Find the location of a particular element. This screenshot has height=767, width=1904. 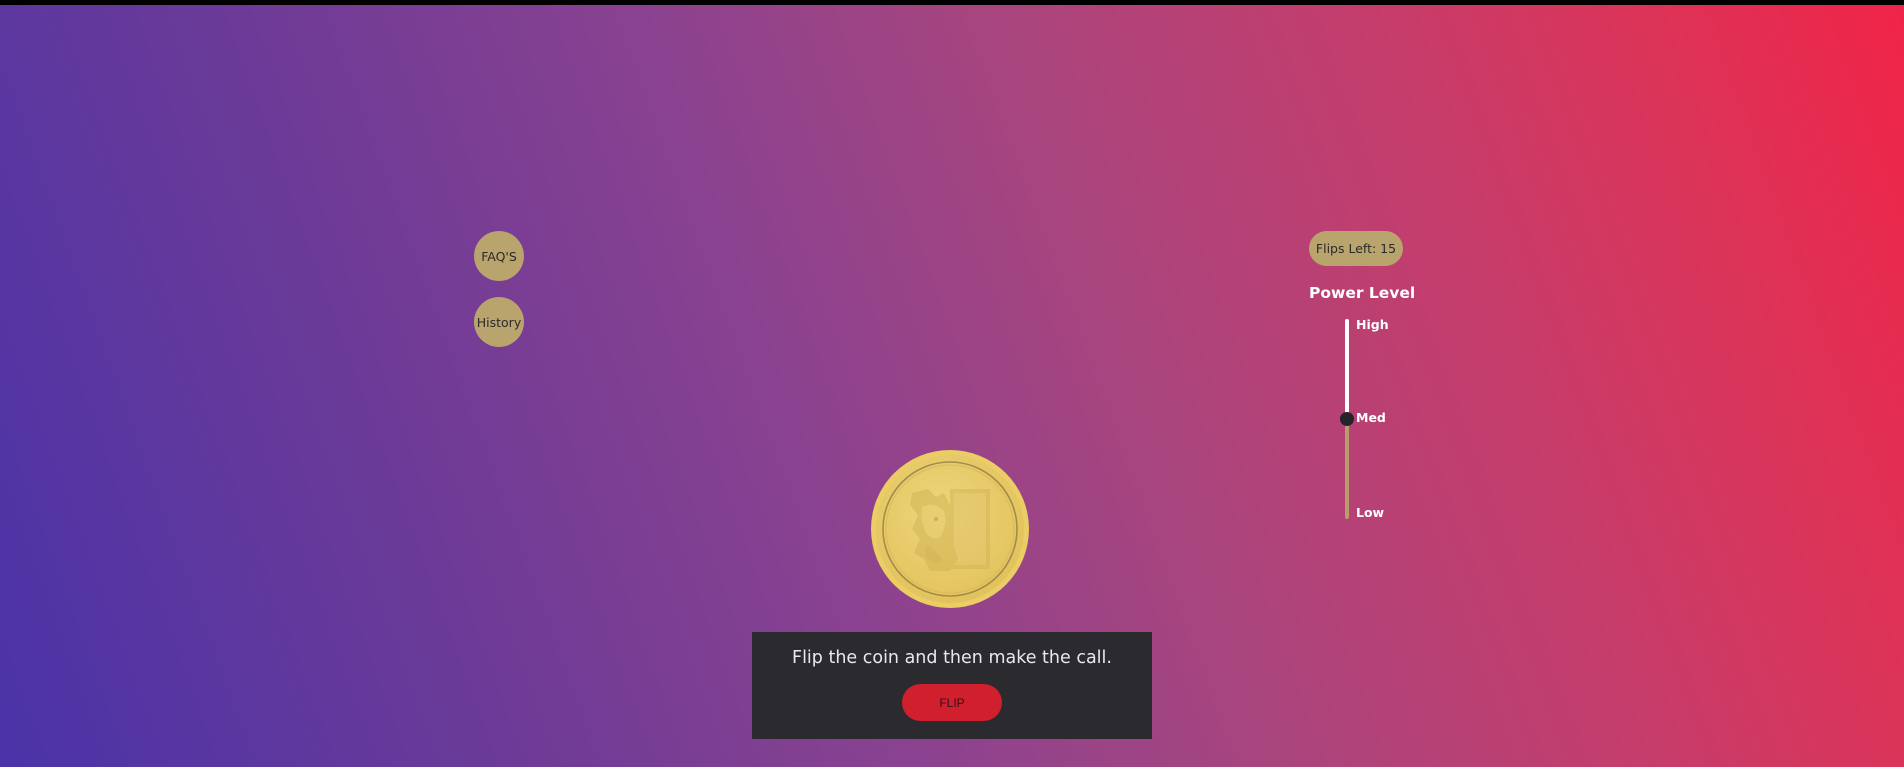

power-level-slider-handle is located at coordinates (1347, 419).